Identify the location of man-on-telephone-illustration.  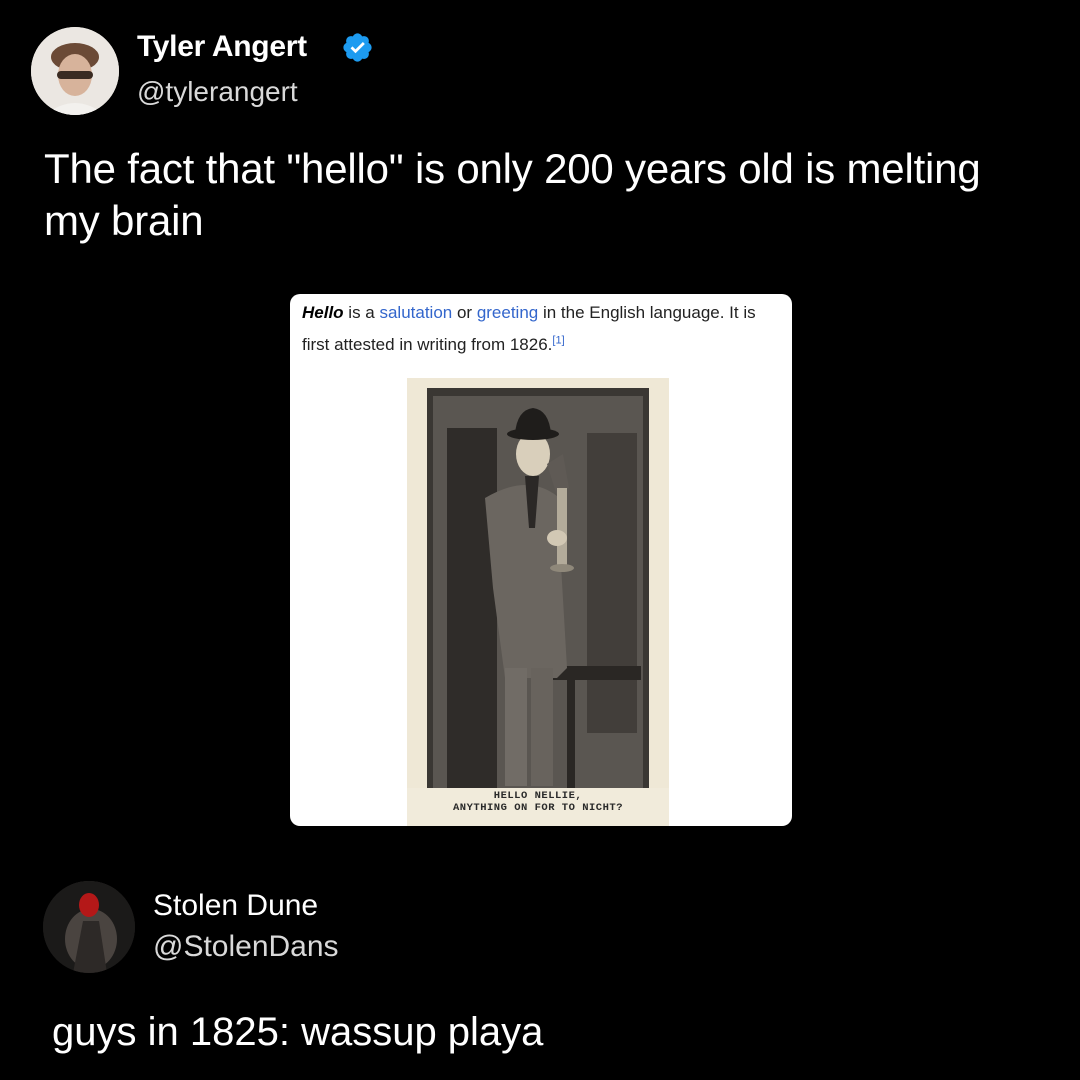
(538, 583).